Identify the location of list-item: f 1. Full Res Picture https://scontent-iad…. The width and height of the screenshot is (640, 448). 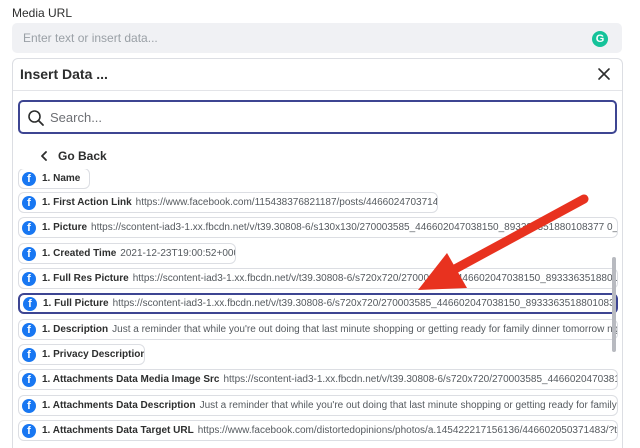
(318, 278).